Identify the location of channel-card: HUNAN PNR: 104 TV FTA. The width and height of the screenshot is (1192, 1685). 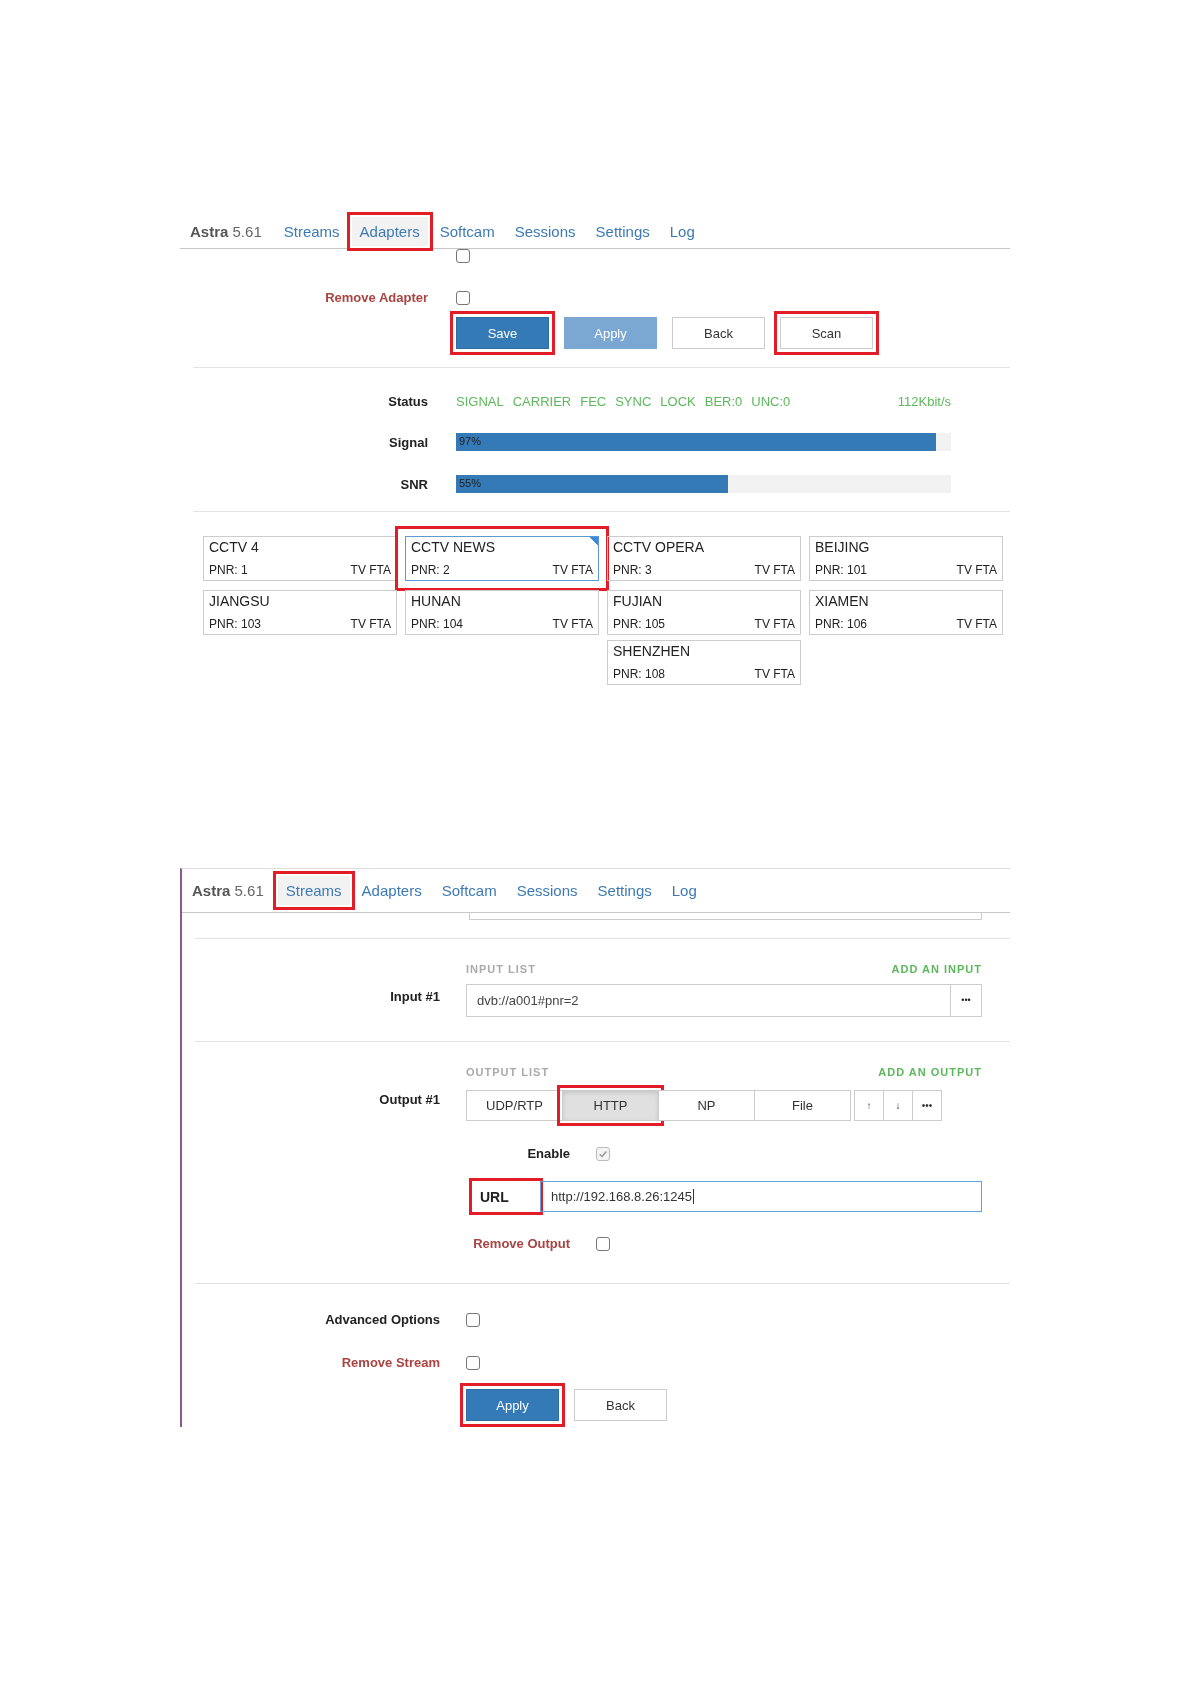
(502, 612).